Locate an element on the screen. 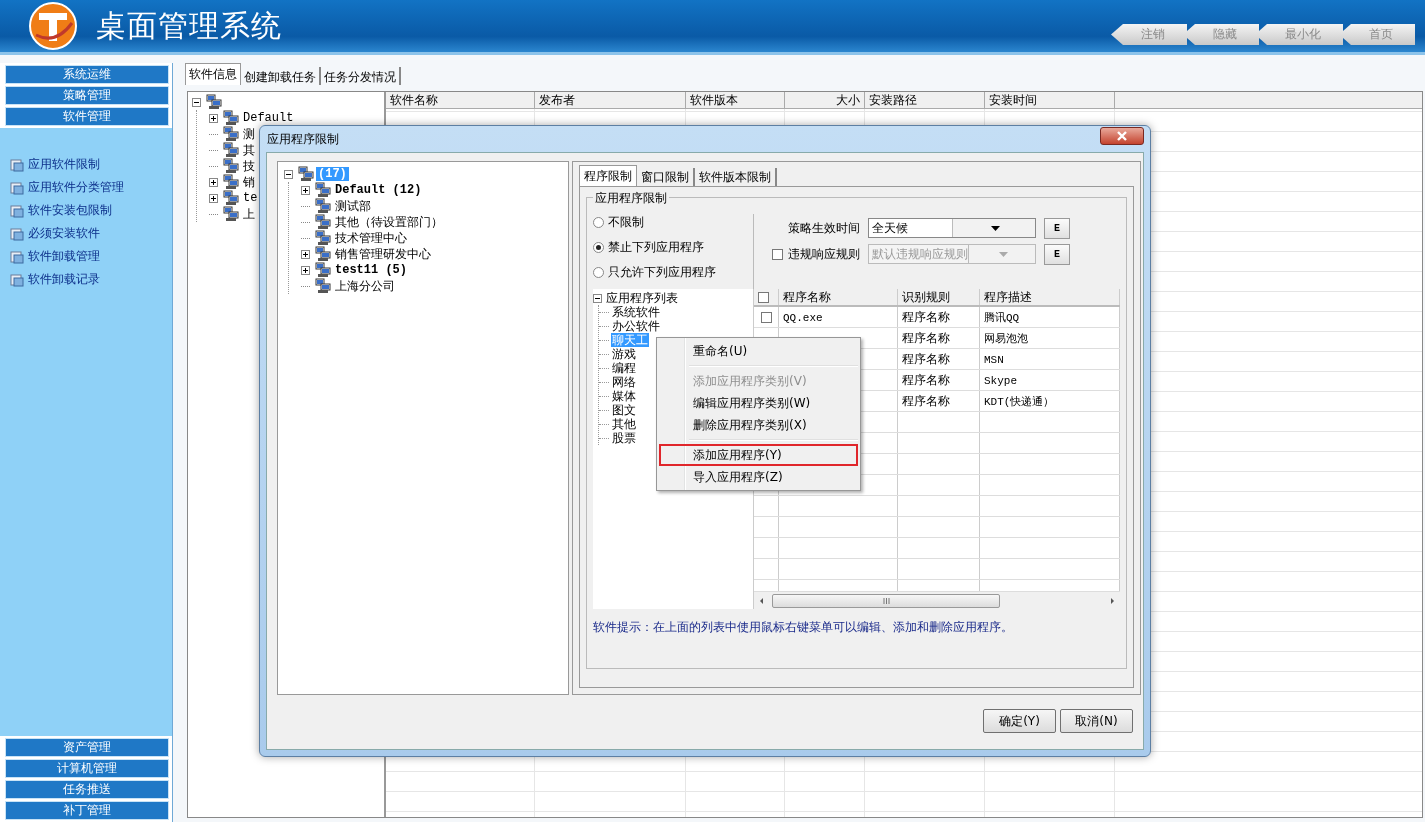 The image size is (1425, 822). column-header: 软件名称 is located at coordinates (460, 100).